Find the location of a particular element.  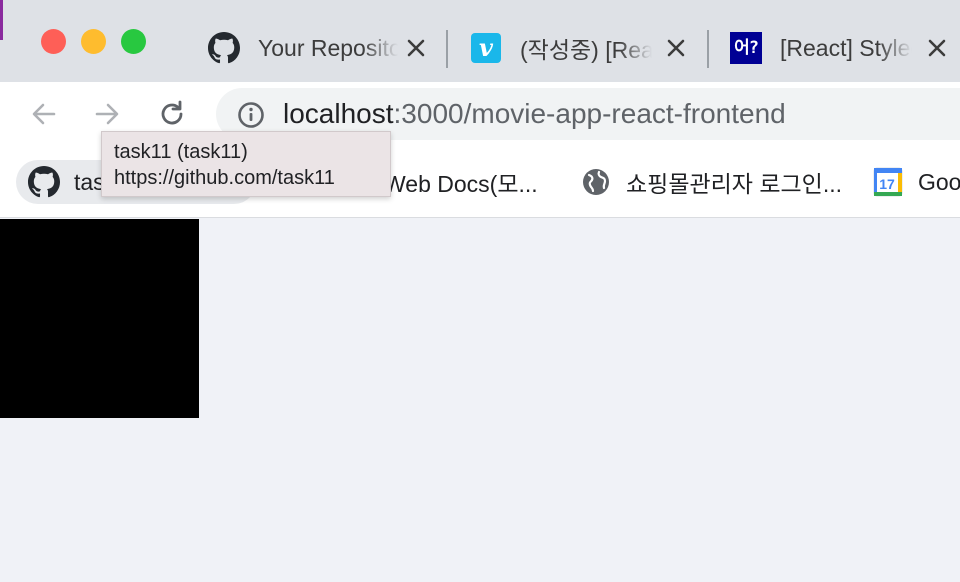

tab-react-styled: v (작성중) [React] Styled is located at coordinates (583, 48).